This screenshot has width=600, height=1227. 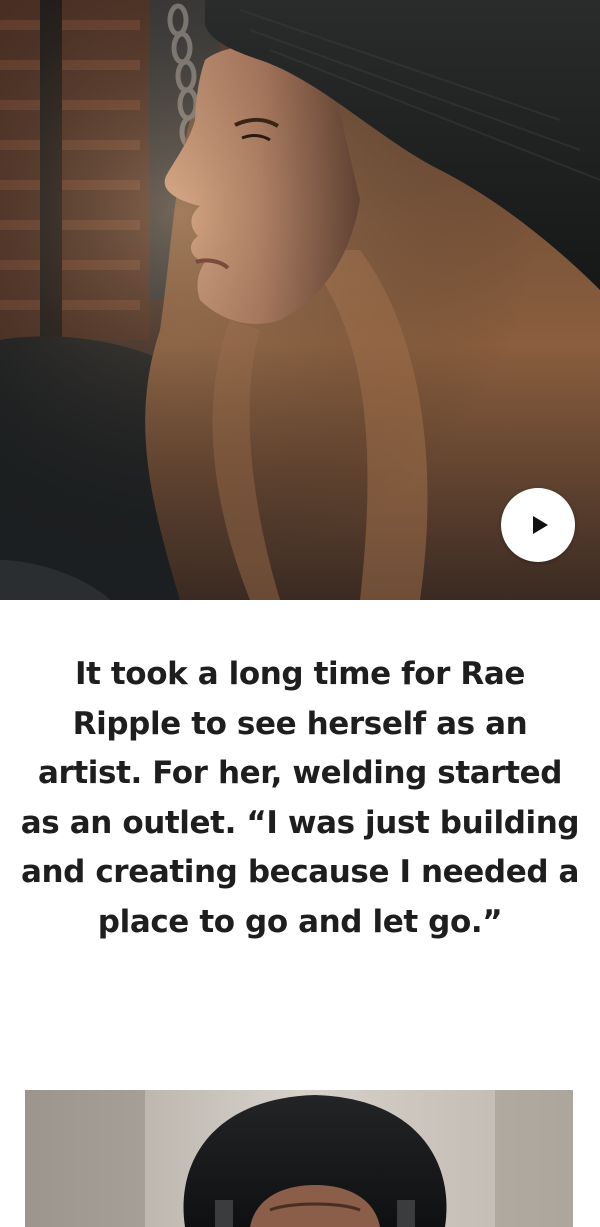 What do you see at coordinates (299, 1158) in the screenshot?
I see `welder-photo` at bounding box center [299, 1158].